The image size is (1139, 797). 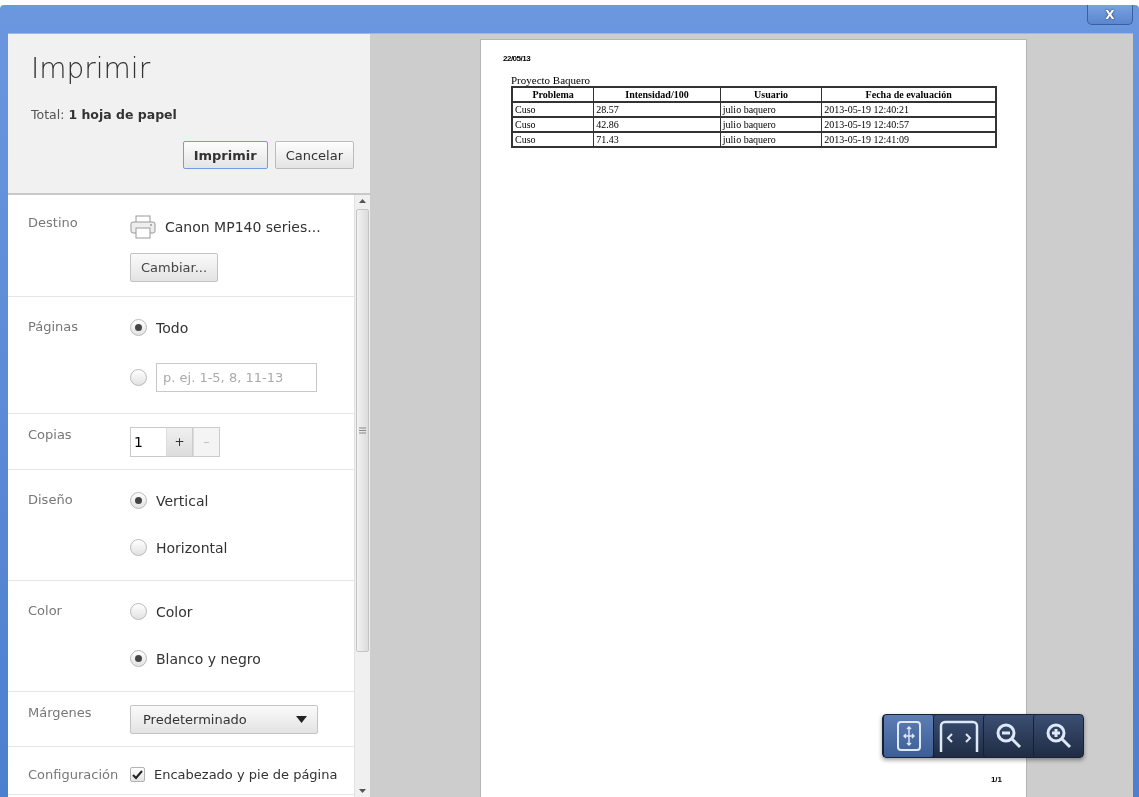 I want to click on zoom-out-icon, so click(x=1008, y=736).